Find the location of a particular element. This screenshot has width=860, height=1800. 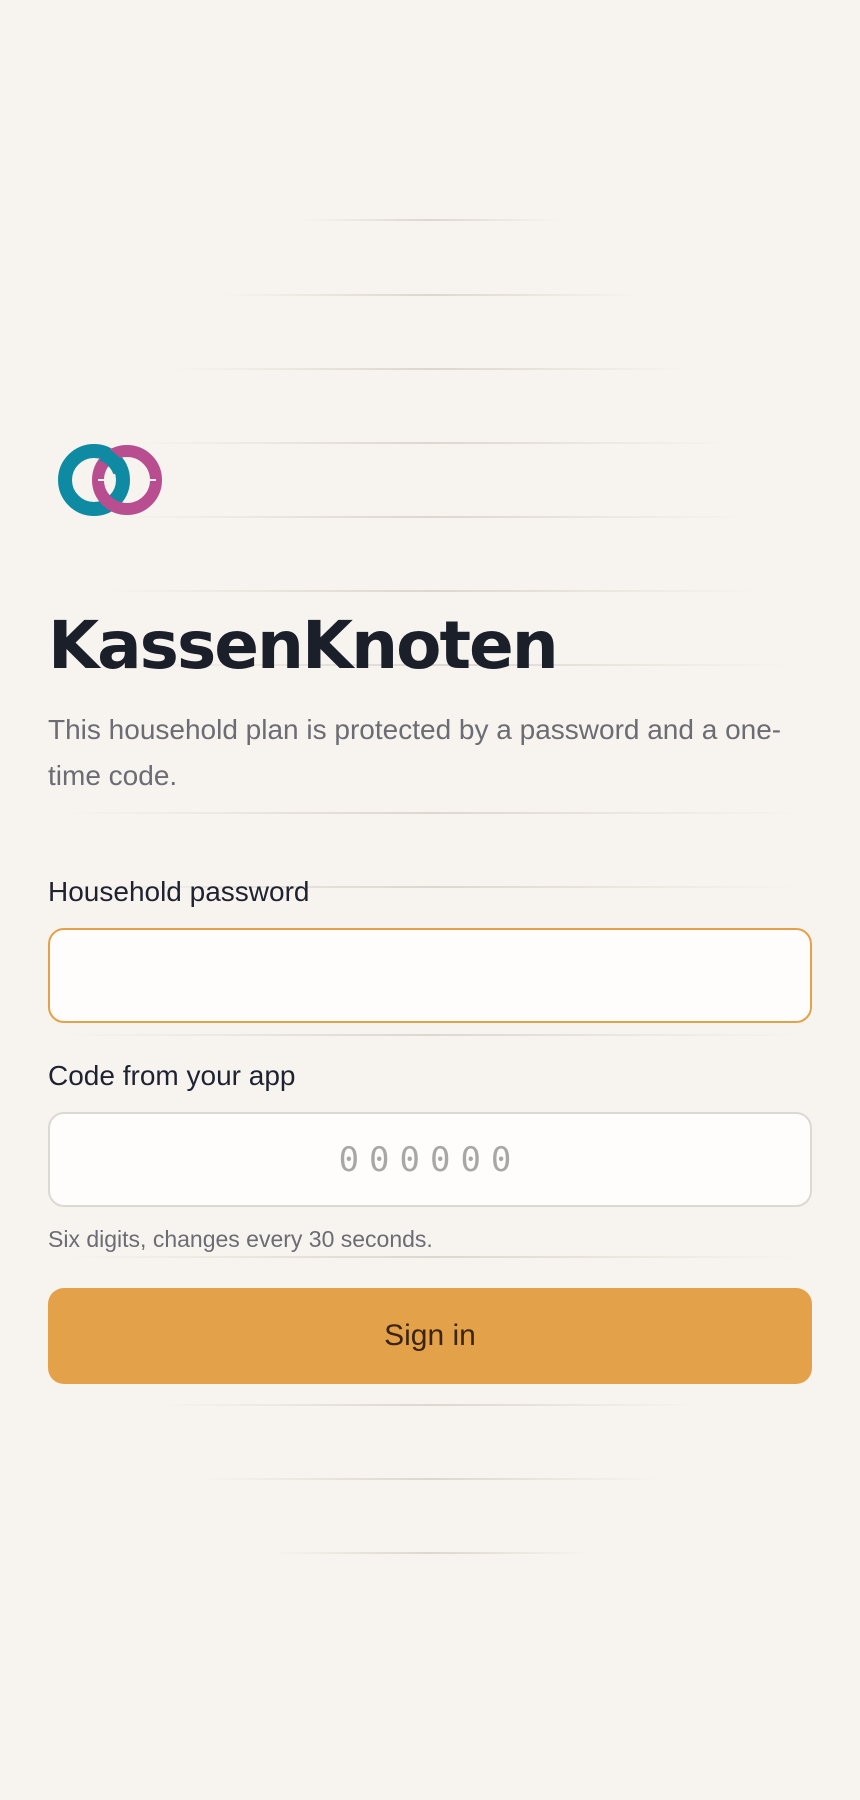

interlocking-rings-icon is located at coordinates (110, 480).